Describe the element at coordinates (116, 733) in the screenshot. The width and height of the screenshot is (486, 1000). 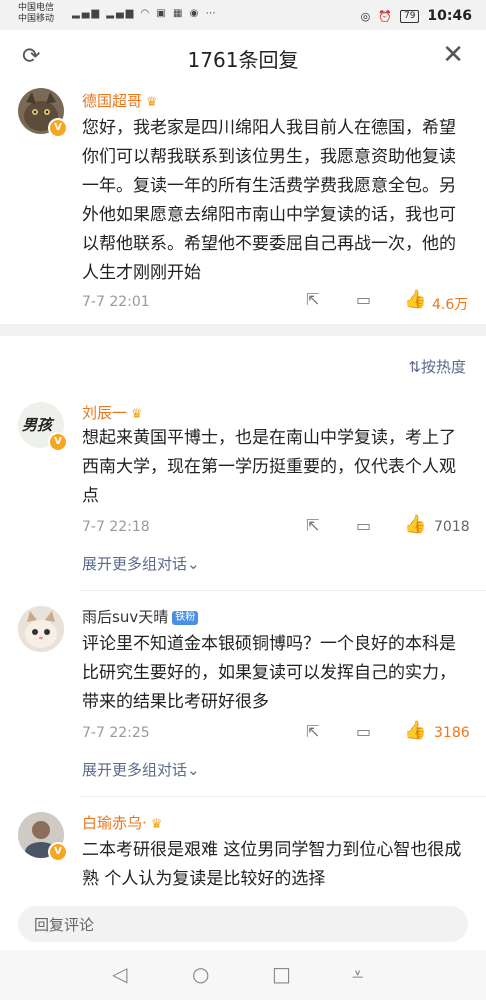
I see `comment-date: 7-7 22:25` at that location.